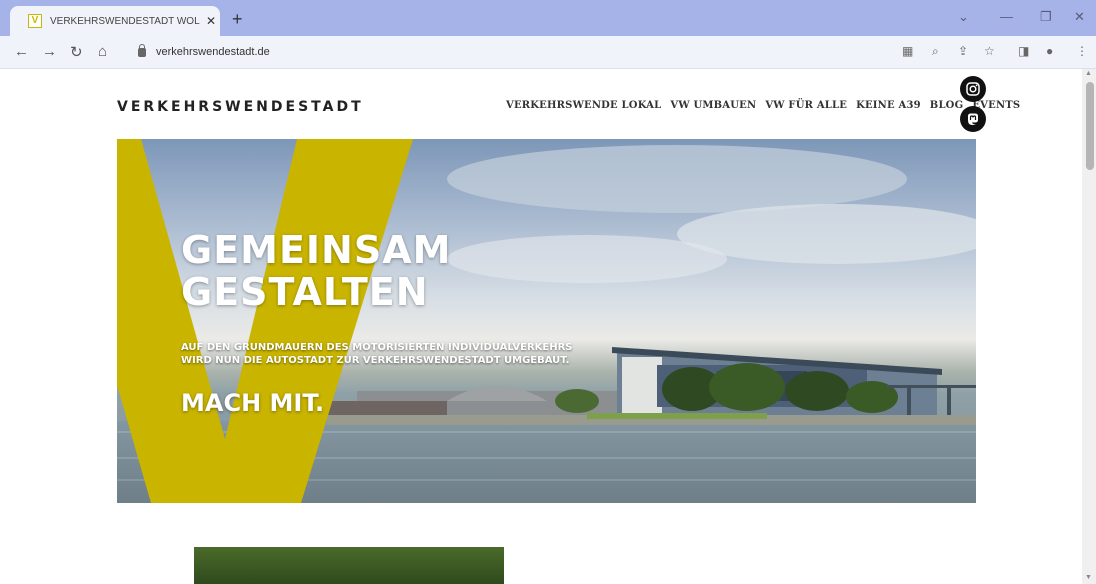 The image size is (1096, 584). What do you see at coordinates (21, 51) in the screenshot?
I see `back-icon: ←` at bounding box center [21, 51].